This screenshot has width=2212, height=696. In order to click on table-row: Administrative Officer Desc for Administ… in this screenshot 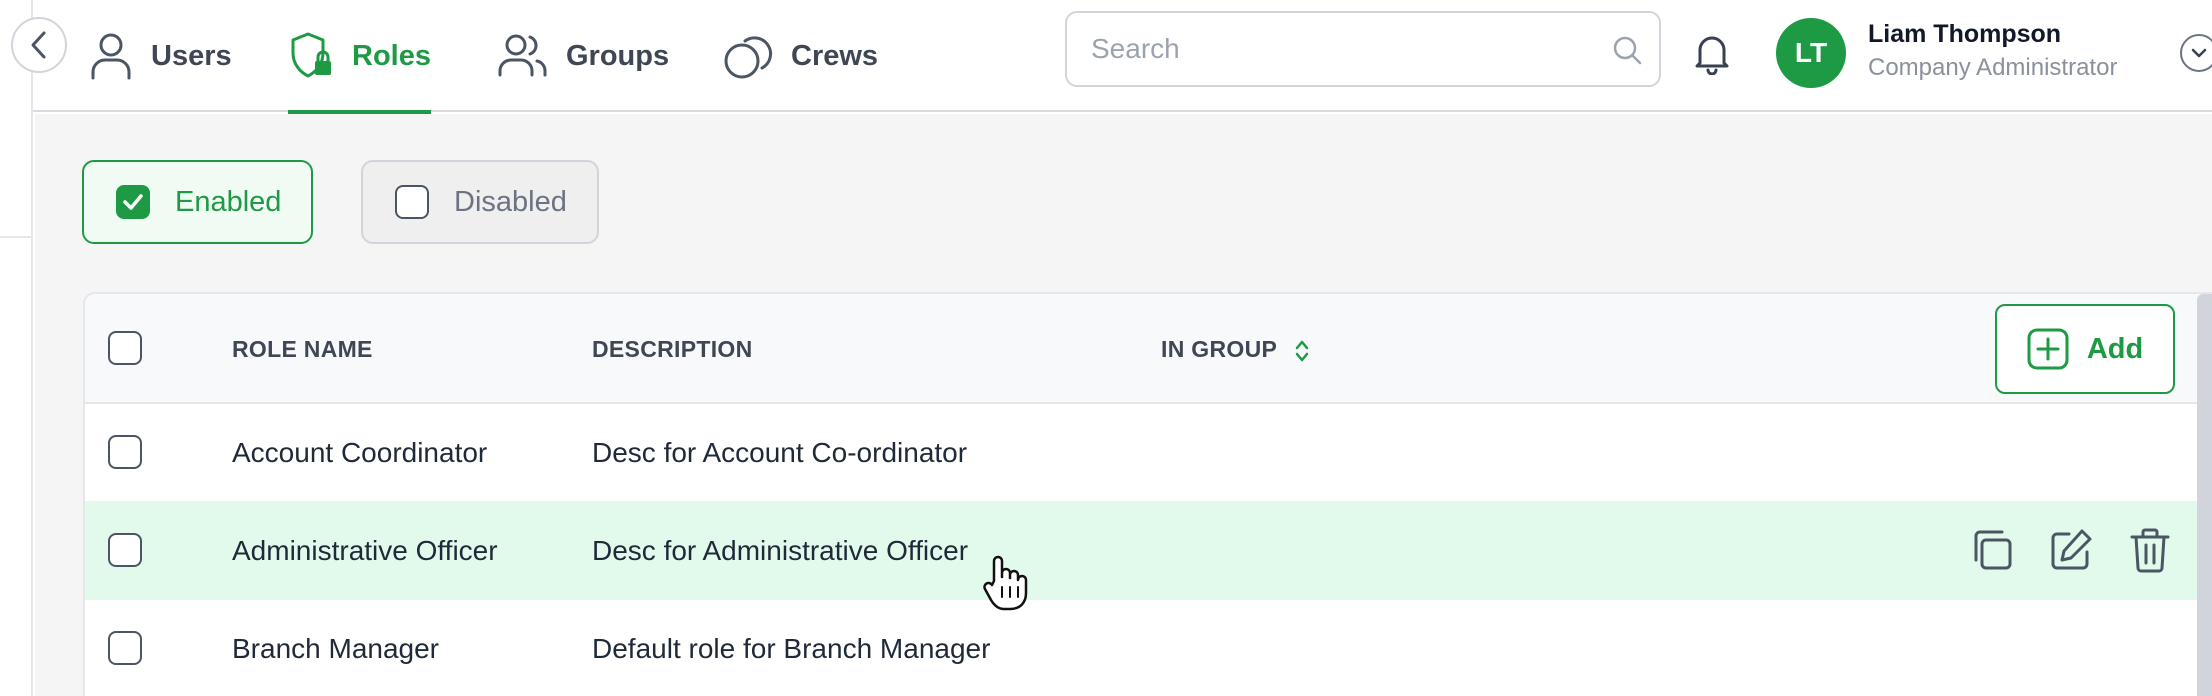, I will do `click(1148, 551)`.